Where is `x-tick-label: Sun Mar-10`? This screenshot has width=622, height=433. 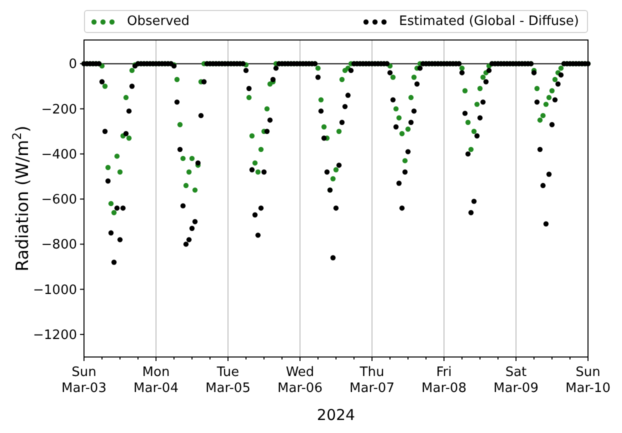
x-tick-label: Sun Mar-10 is located at coordinates (588, 380).